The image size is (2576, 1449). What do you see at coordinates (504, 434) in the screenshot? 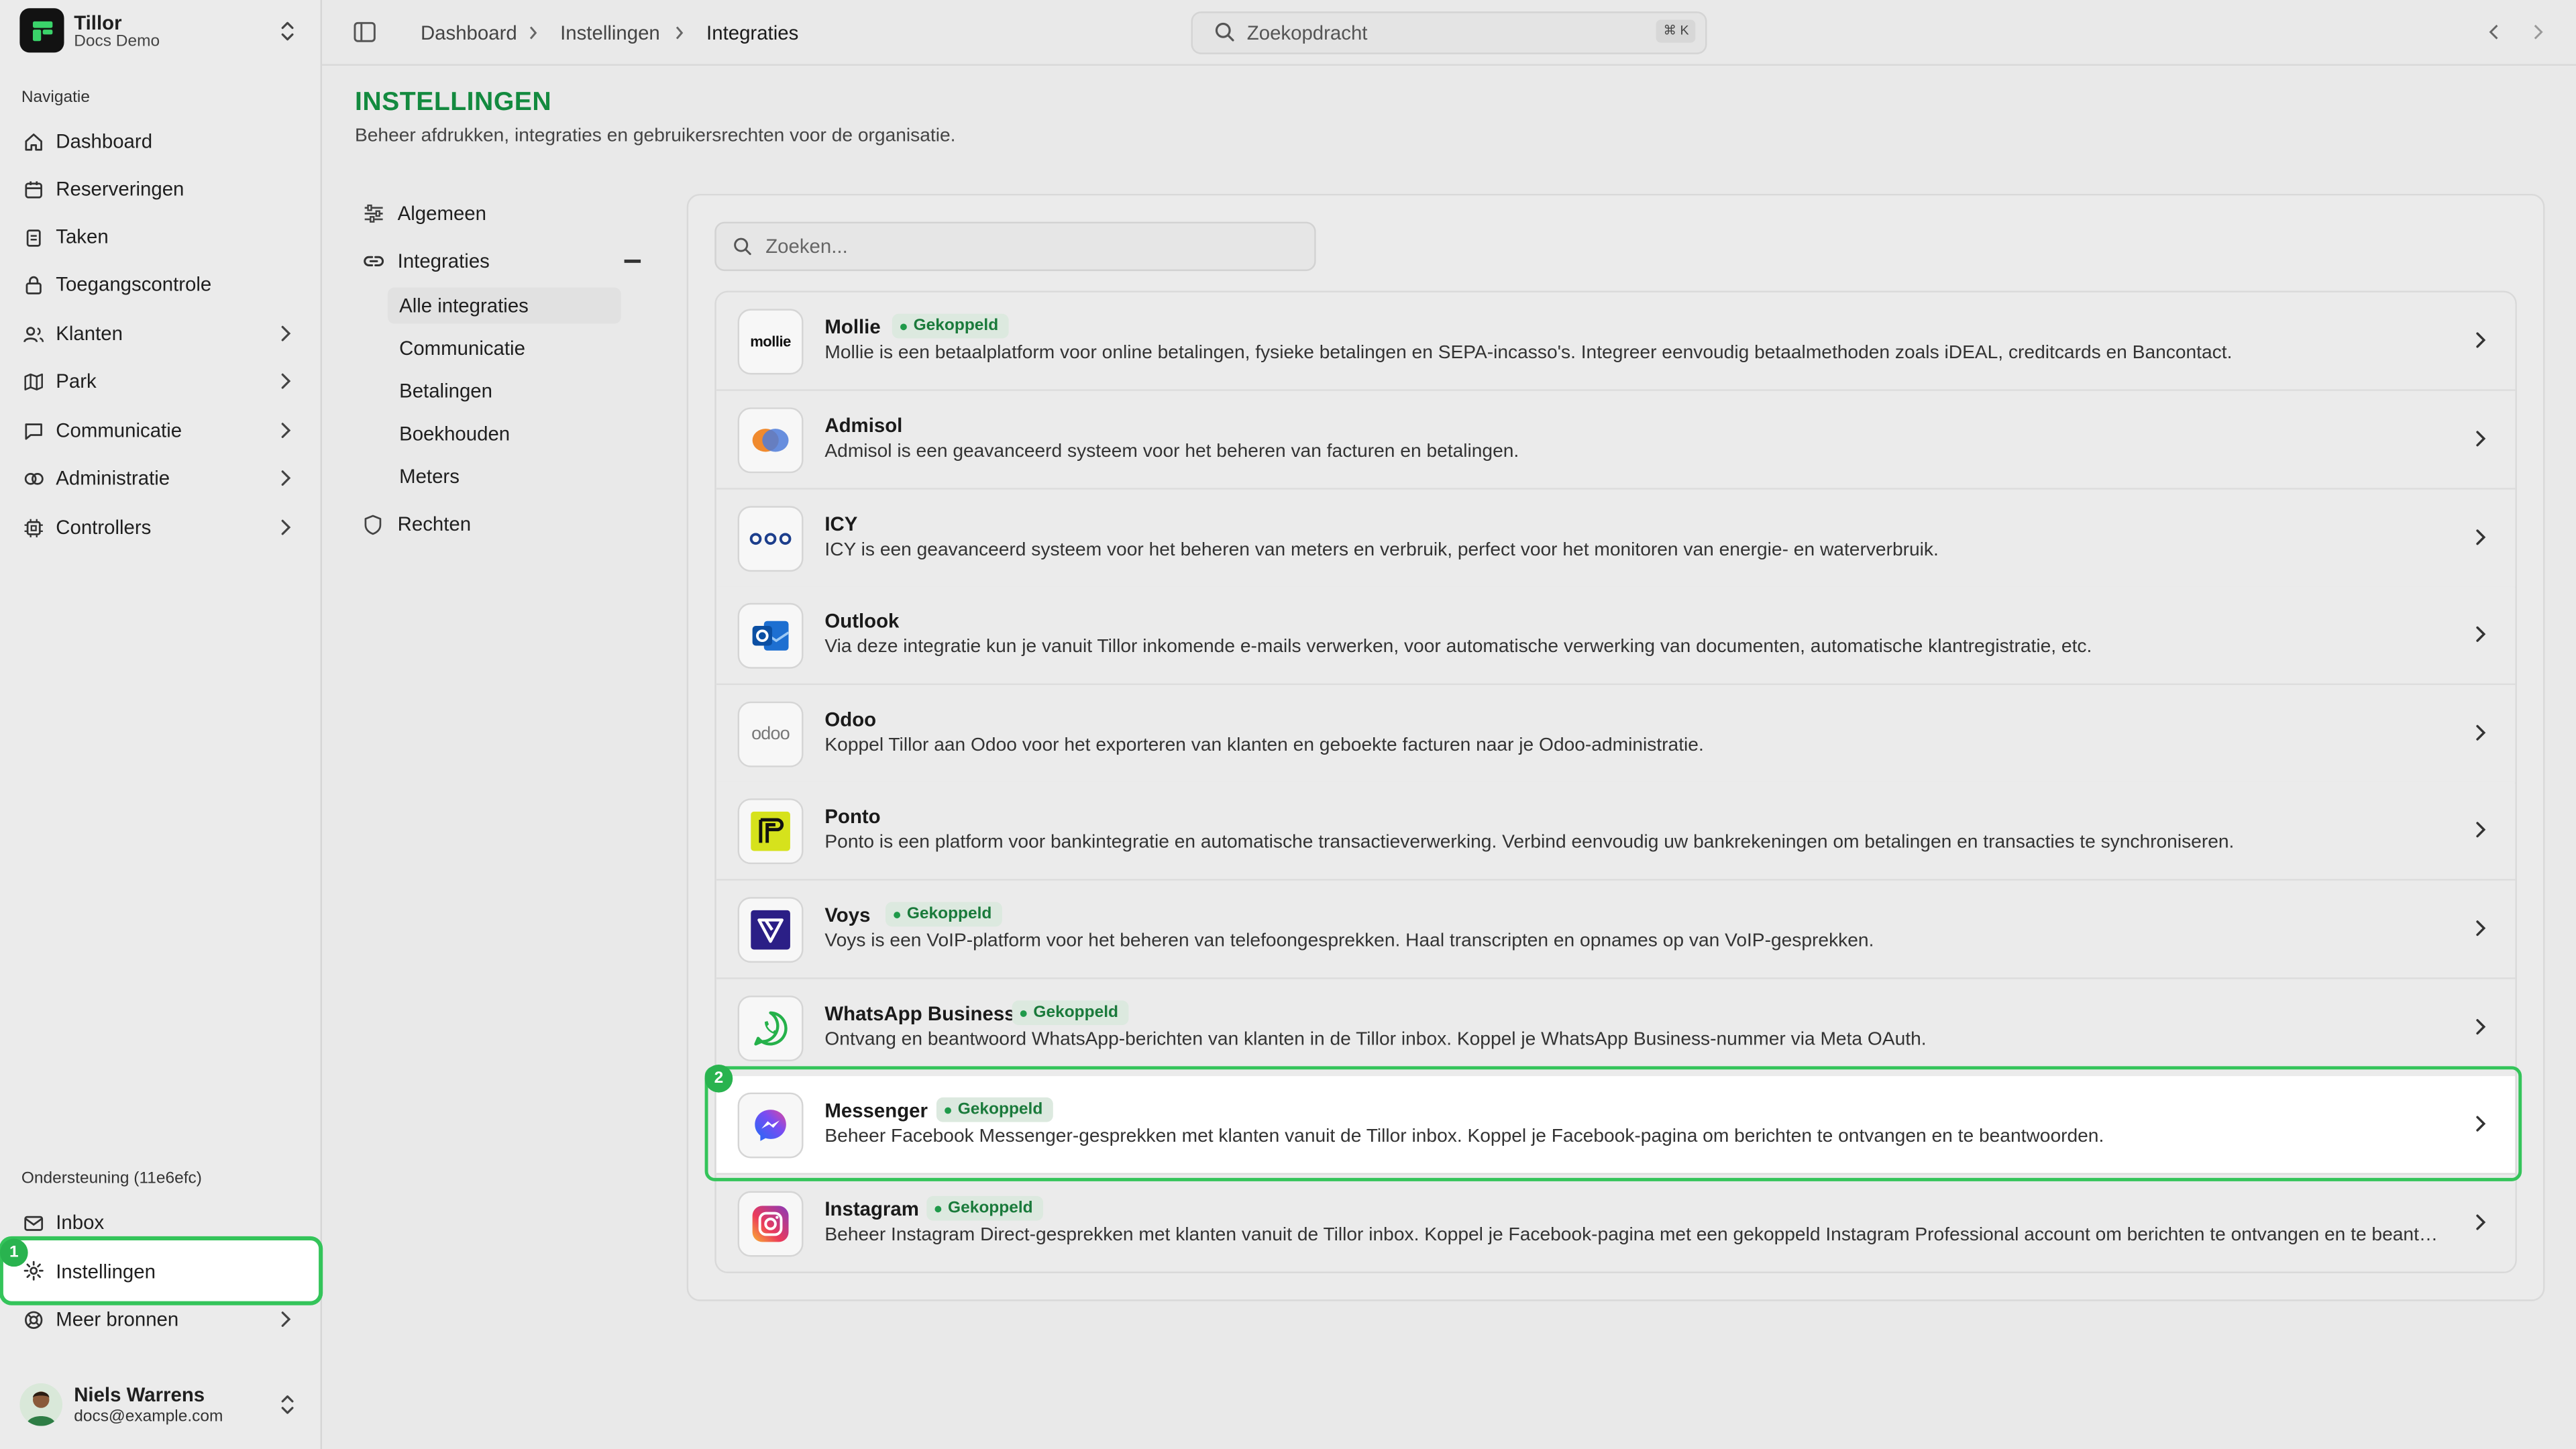
I see `settings-subnav-boekhouden: Boekhouden` at bounding box center [504, 434].